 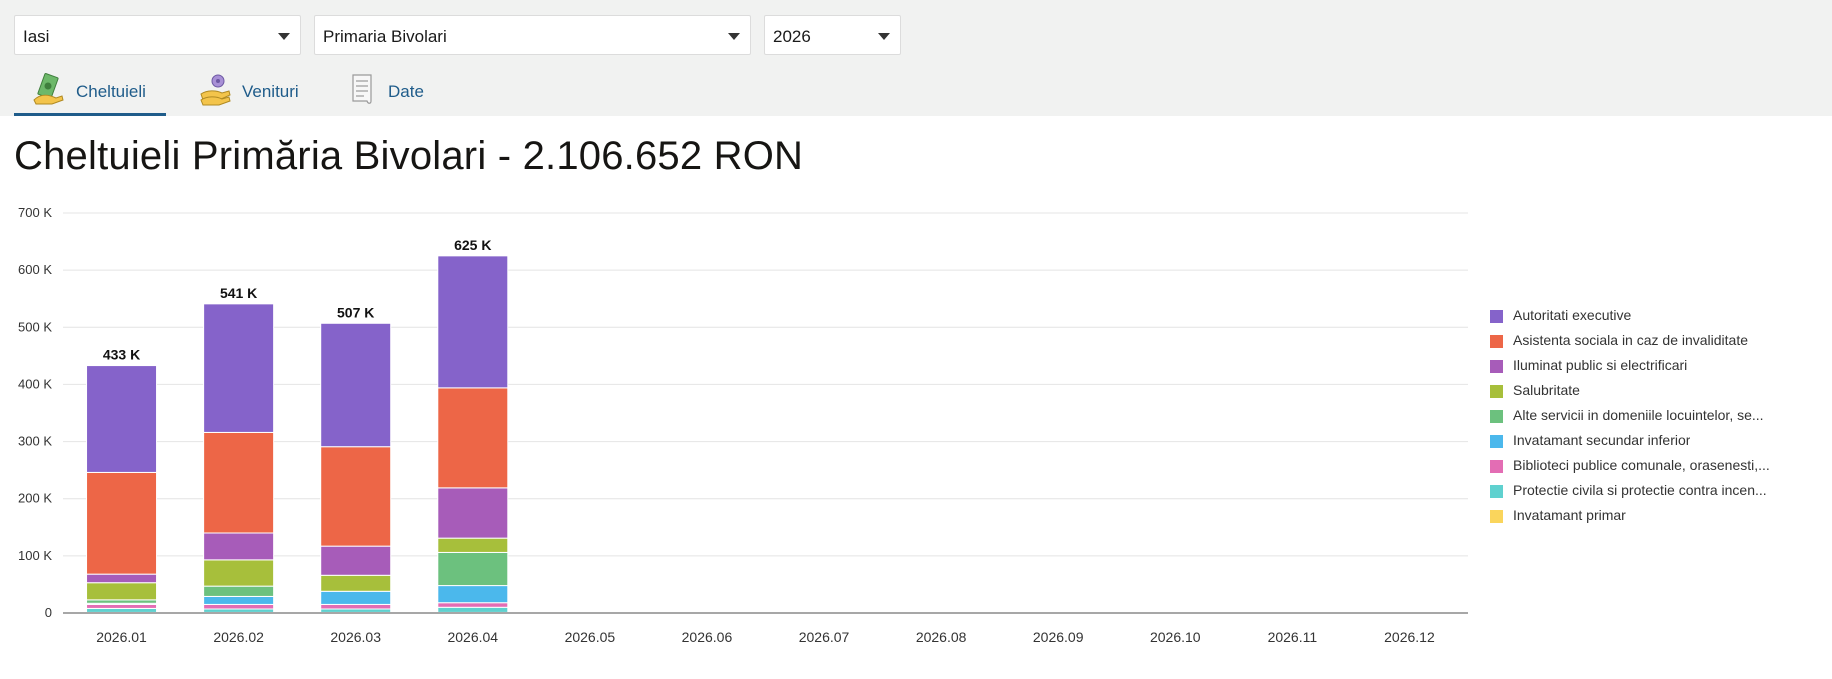 What do you see at coordinates (532, 35) in the screenshot?
I see `institution-select: Primaria Bivolari` at bounding box center [532, 35].